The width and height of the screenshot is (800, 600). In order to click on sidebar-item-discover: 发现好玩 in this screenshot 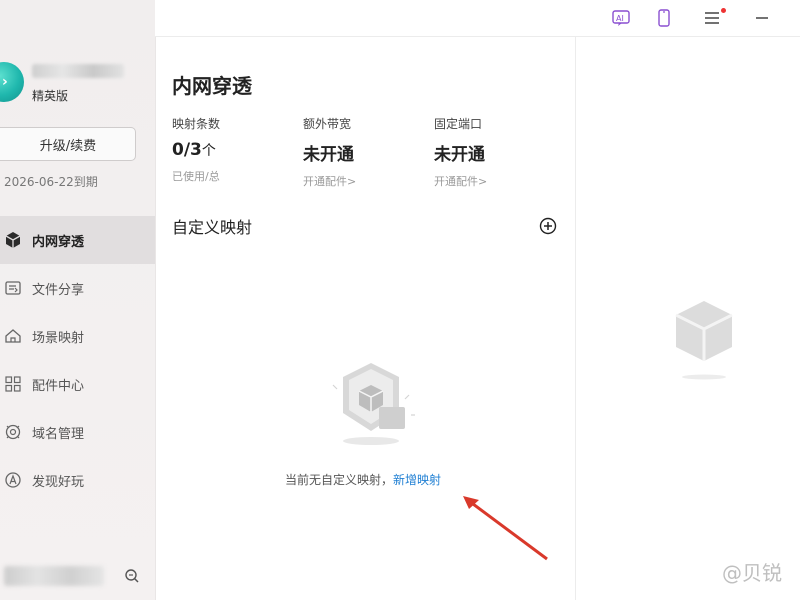, I will do `click(77, 480)`.